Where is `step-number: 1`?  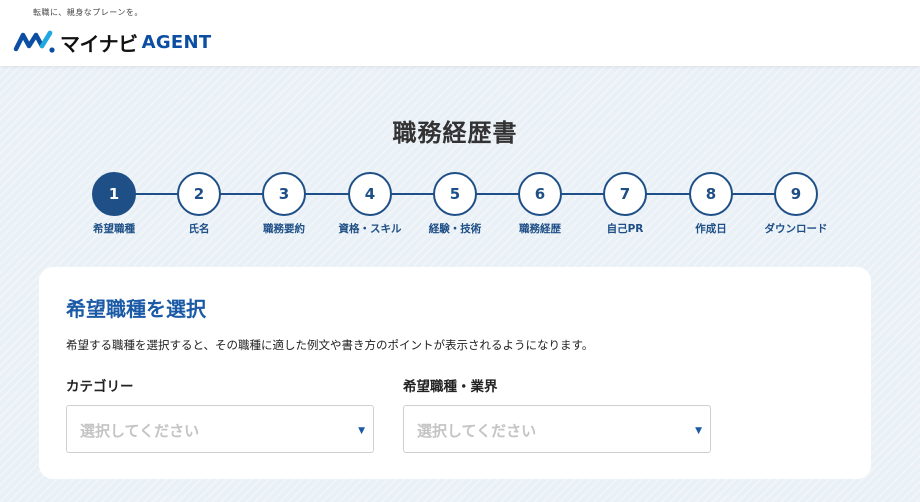
step-number: 1 is located at coordinates (114, 194).